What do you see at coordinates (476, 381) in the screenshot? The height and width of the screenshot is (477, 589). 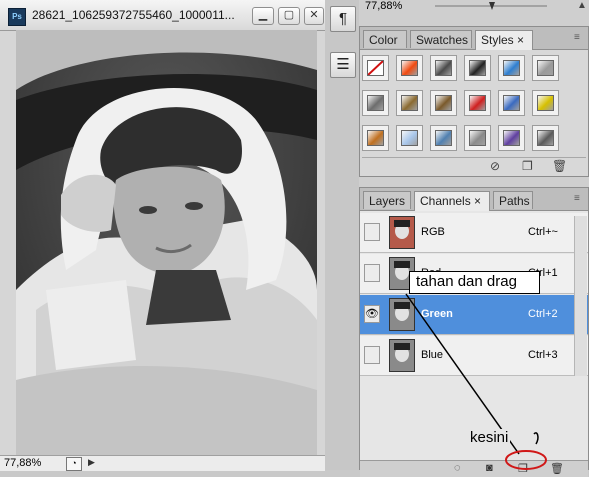 I see `drag-annotation-overlay` at bounding box center [476, 381].